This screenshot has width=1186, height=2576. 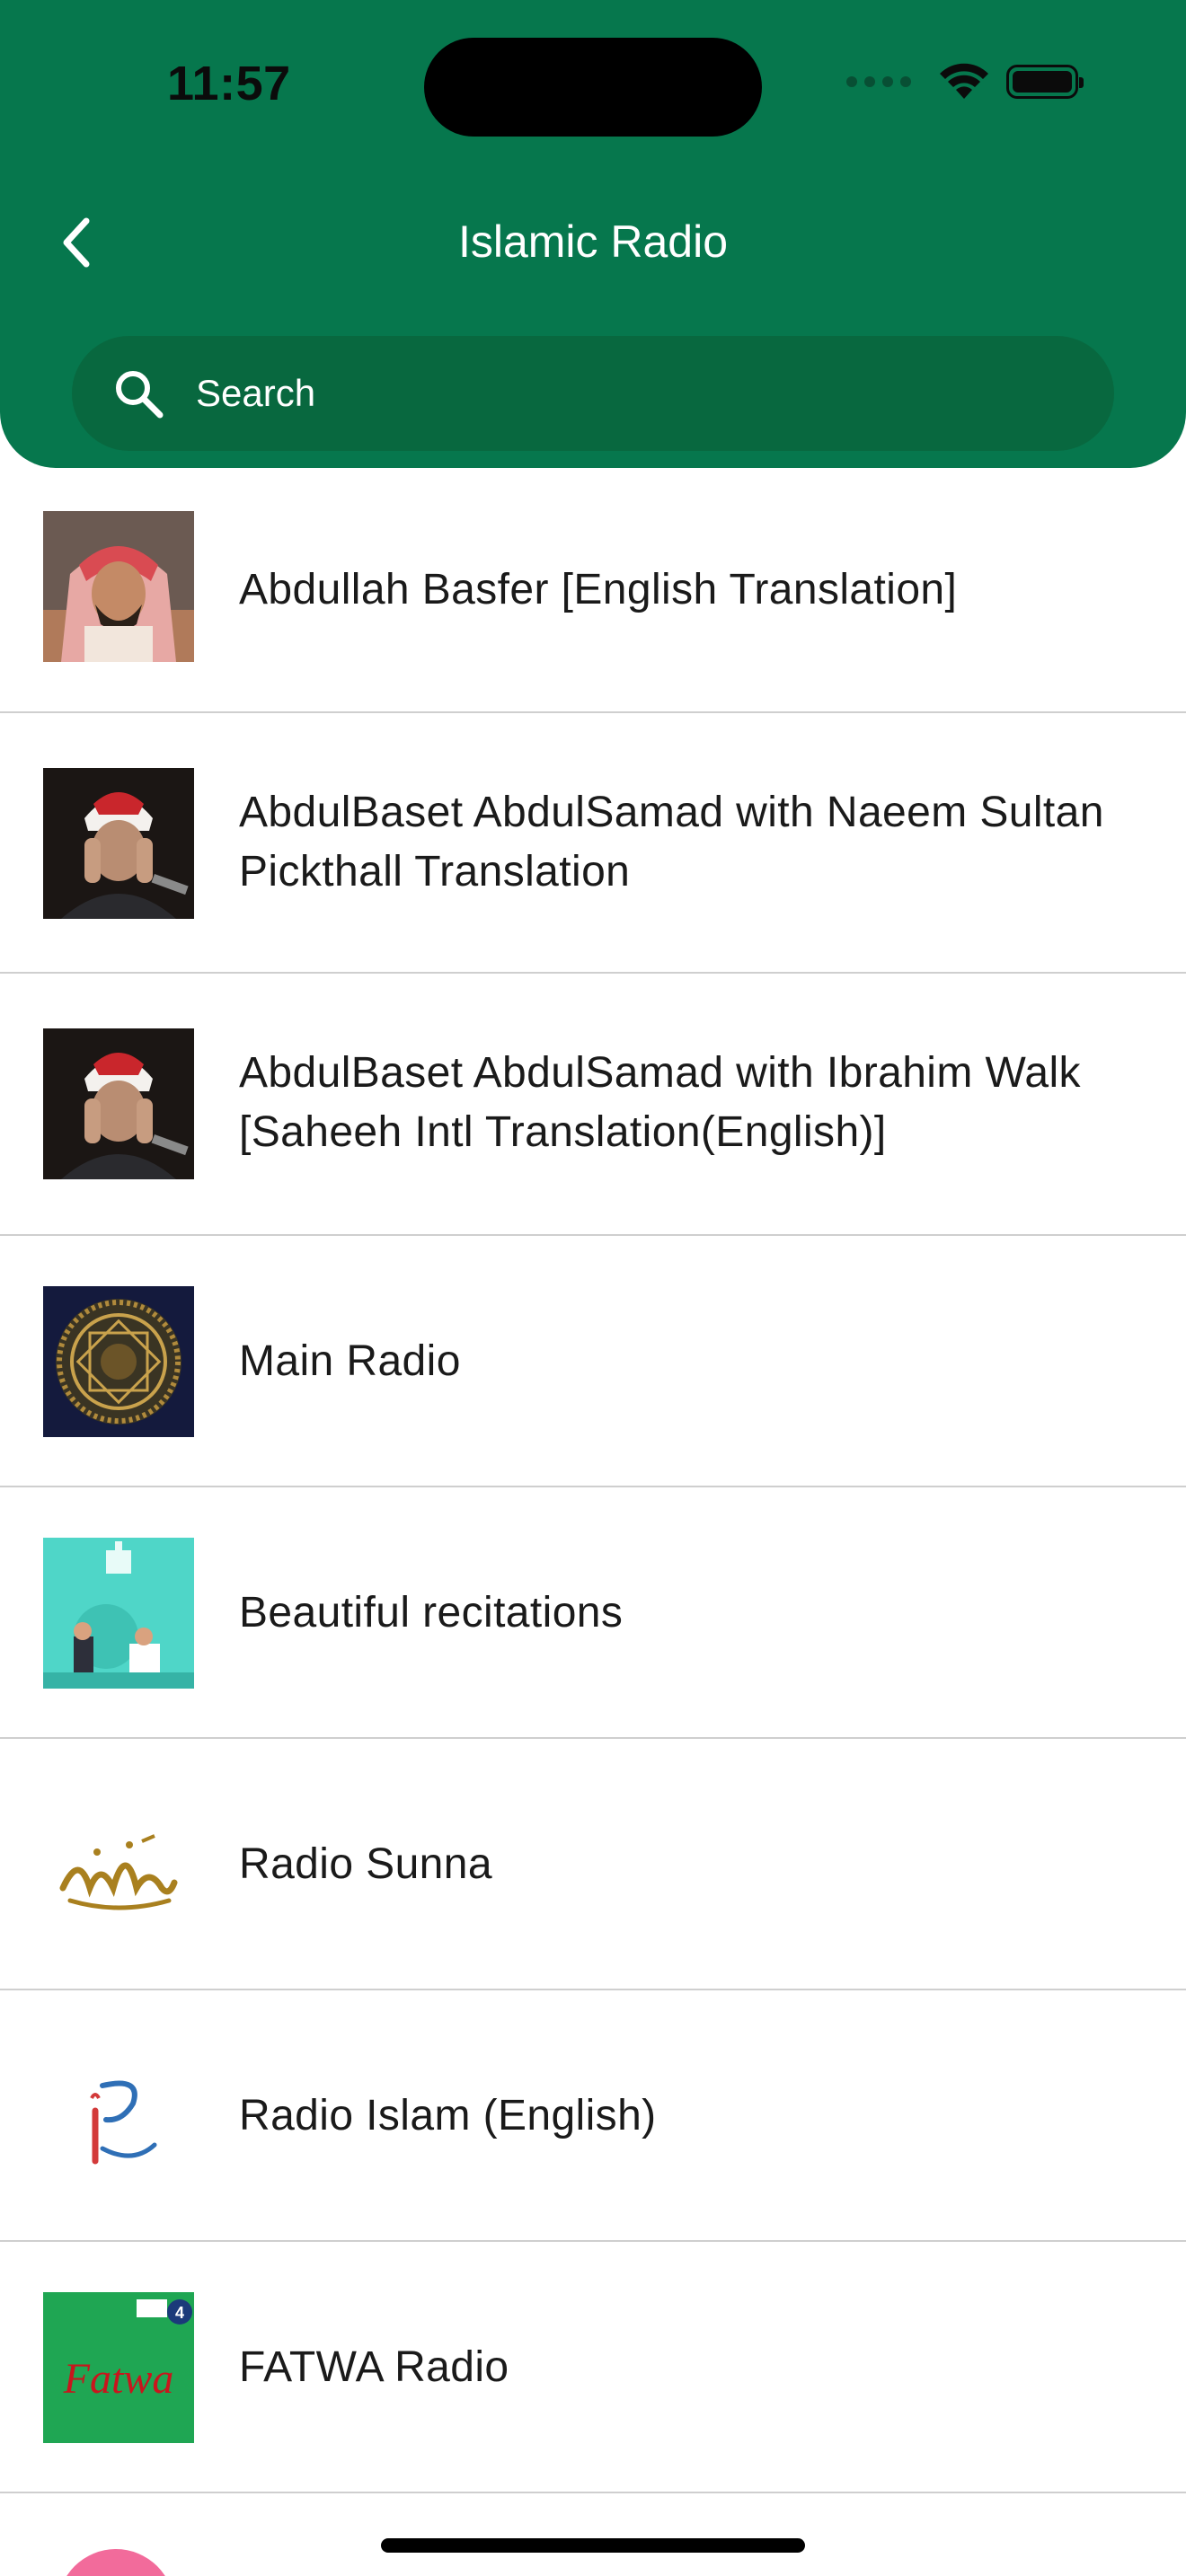 I want to click on page-title: Islamic Radio, so click(x=593, y=241).